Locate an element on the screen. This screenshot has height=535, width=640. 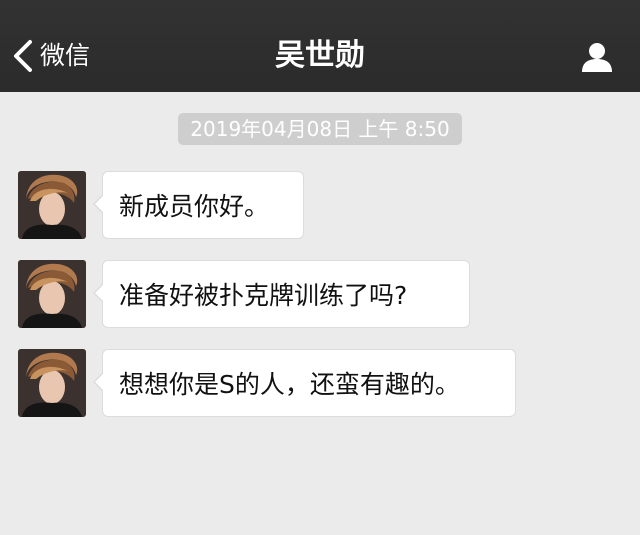
chat-title: 吴世勋 is located at coordinates (320, 55).